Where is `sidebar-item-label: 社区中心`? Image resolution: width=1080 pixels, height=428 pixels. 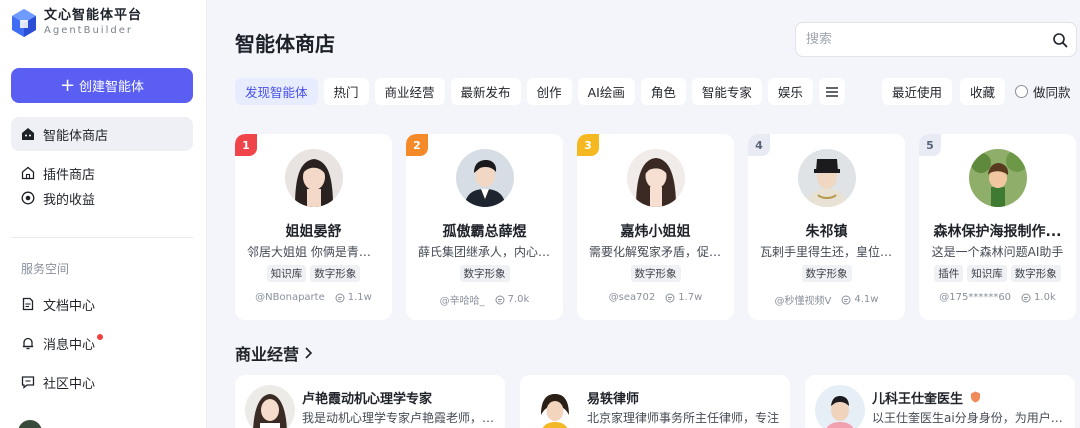 sidebar-item-label: 社区中心 is located at coordinates (69, 384).